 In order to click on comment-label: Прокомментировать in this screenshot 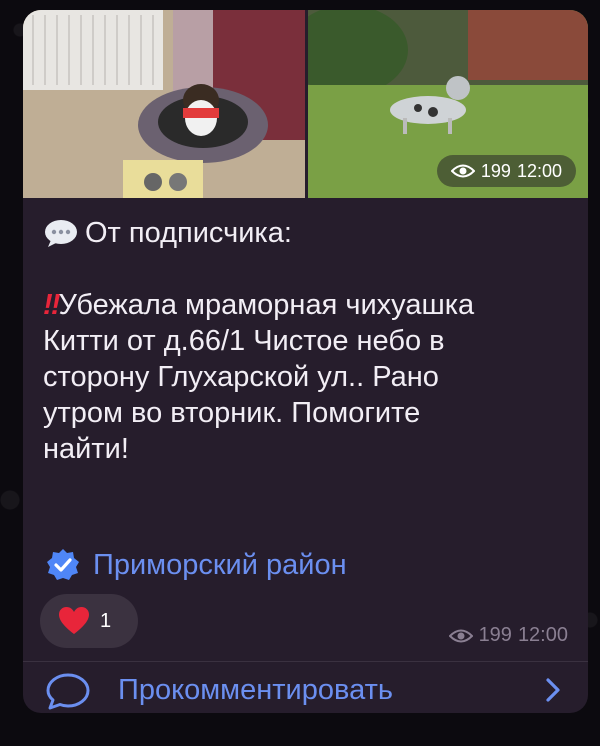, I will do `click(255, 690)`.